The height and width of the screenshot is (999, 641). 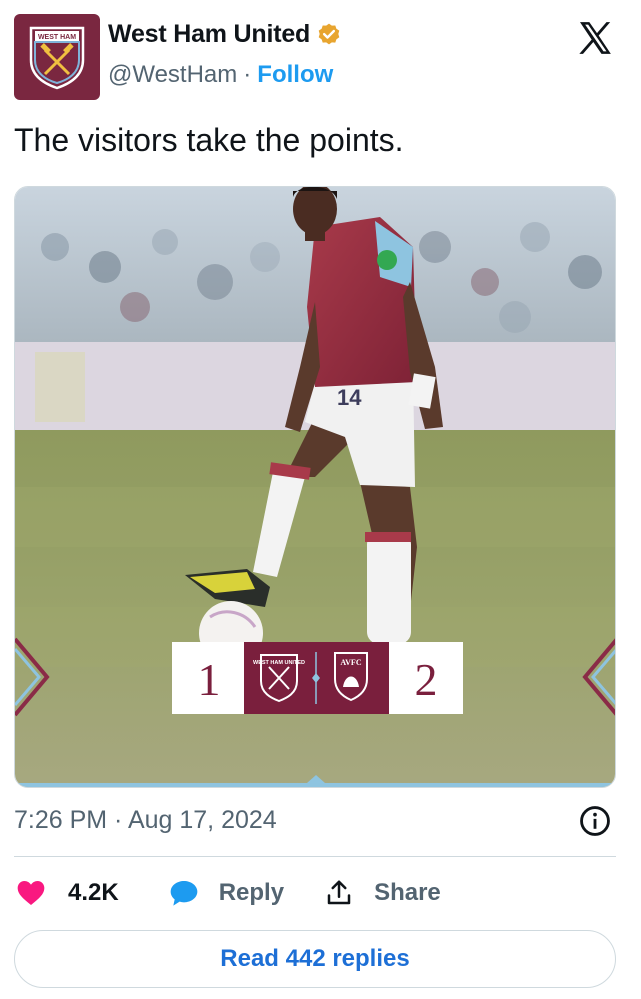 What do you see at coordinates (317, 678) in the screenshot?
I see `scoreboard: 1 WEST HAM UNITED AVFC 2` at bounding box center [317, 678].